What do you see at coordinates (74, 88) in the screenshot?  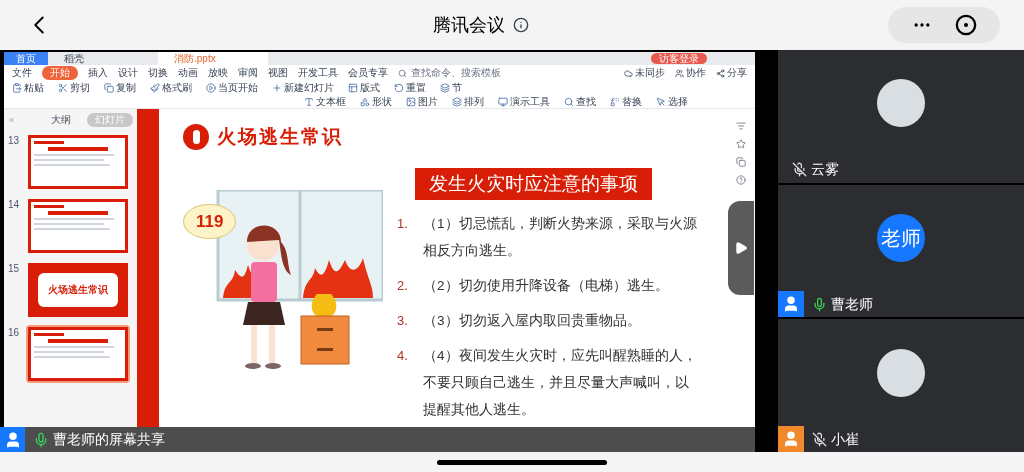 I see `toolbar-button: 剪切` at bounding box center [74, 88].